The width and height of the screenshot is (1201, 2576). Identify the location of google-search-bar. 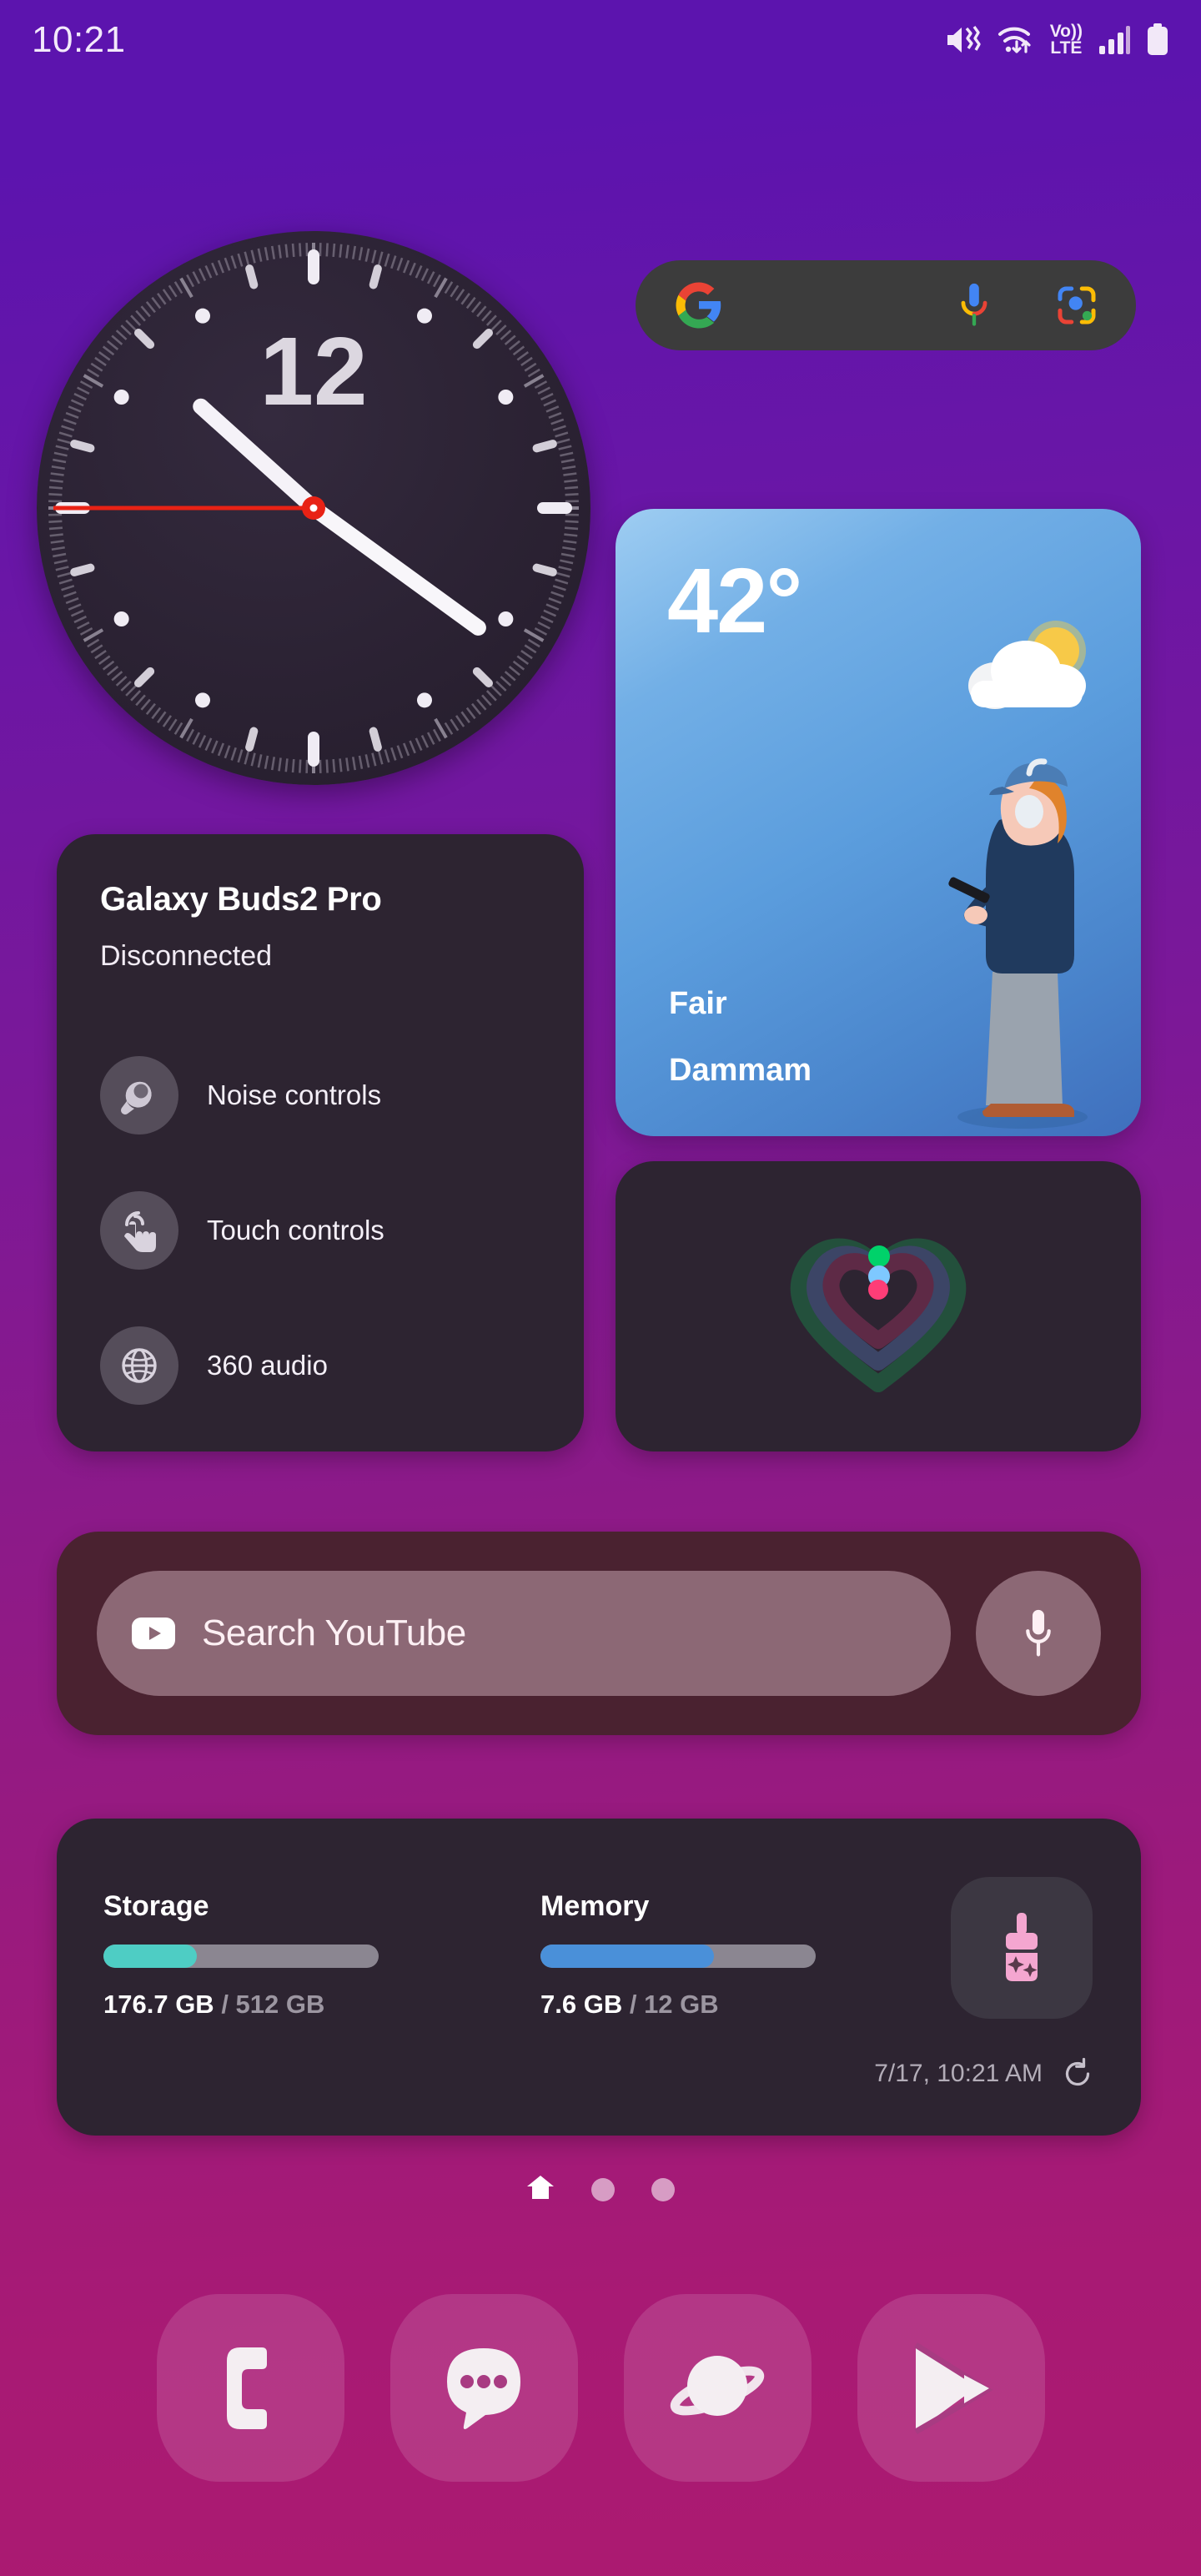
(886, 305).